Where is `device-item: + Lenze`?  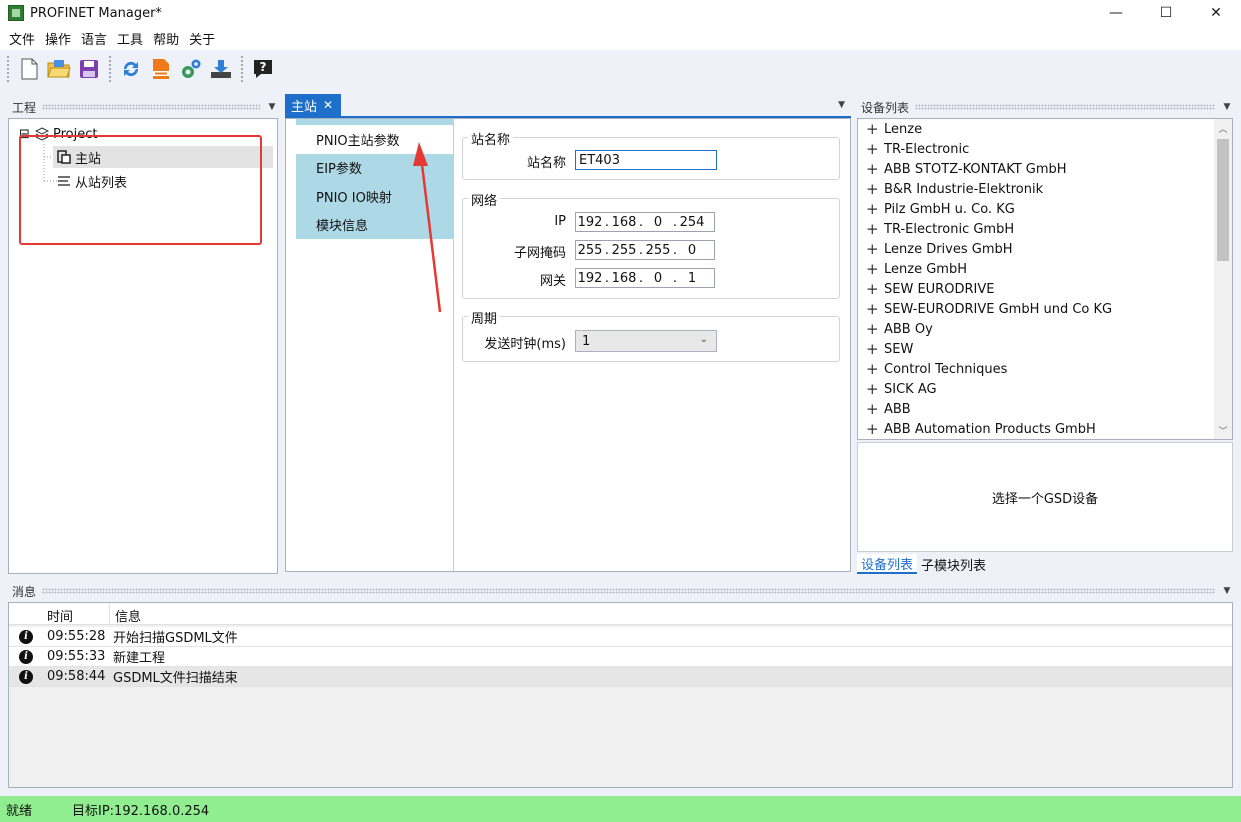 device-item: + Lenze is located at coordinates (894, 129).